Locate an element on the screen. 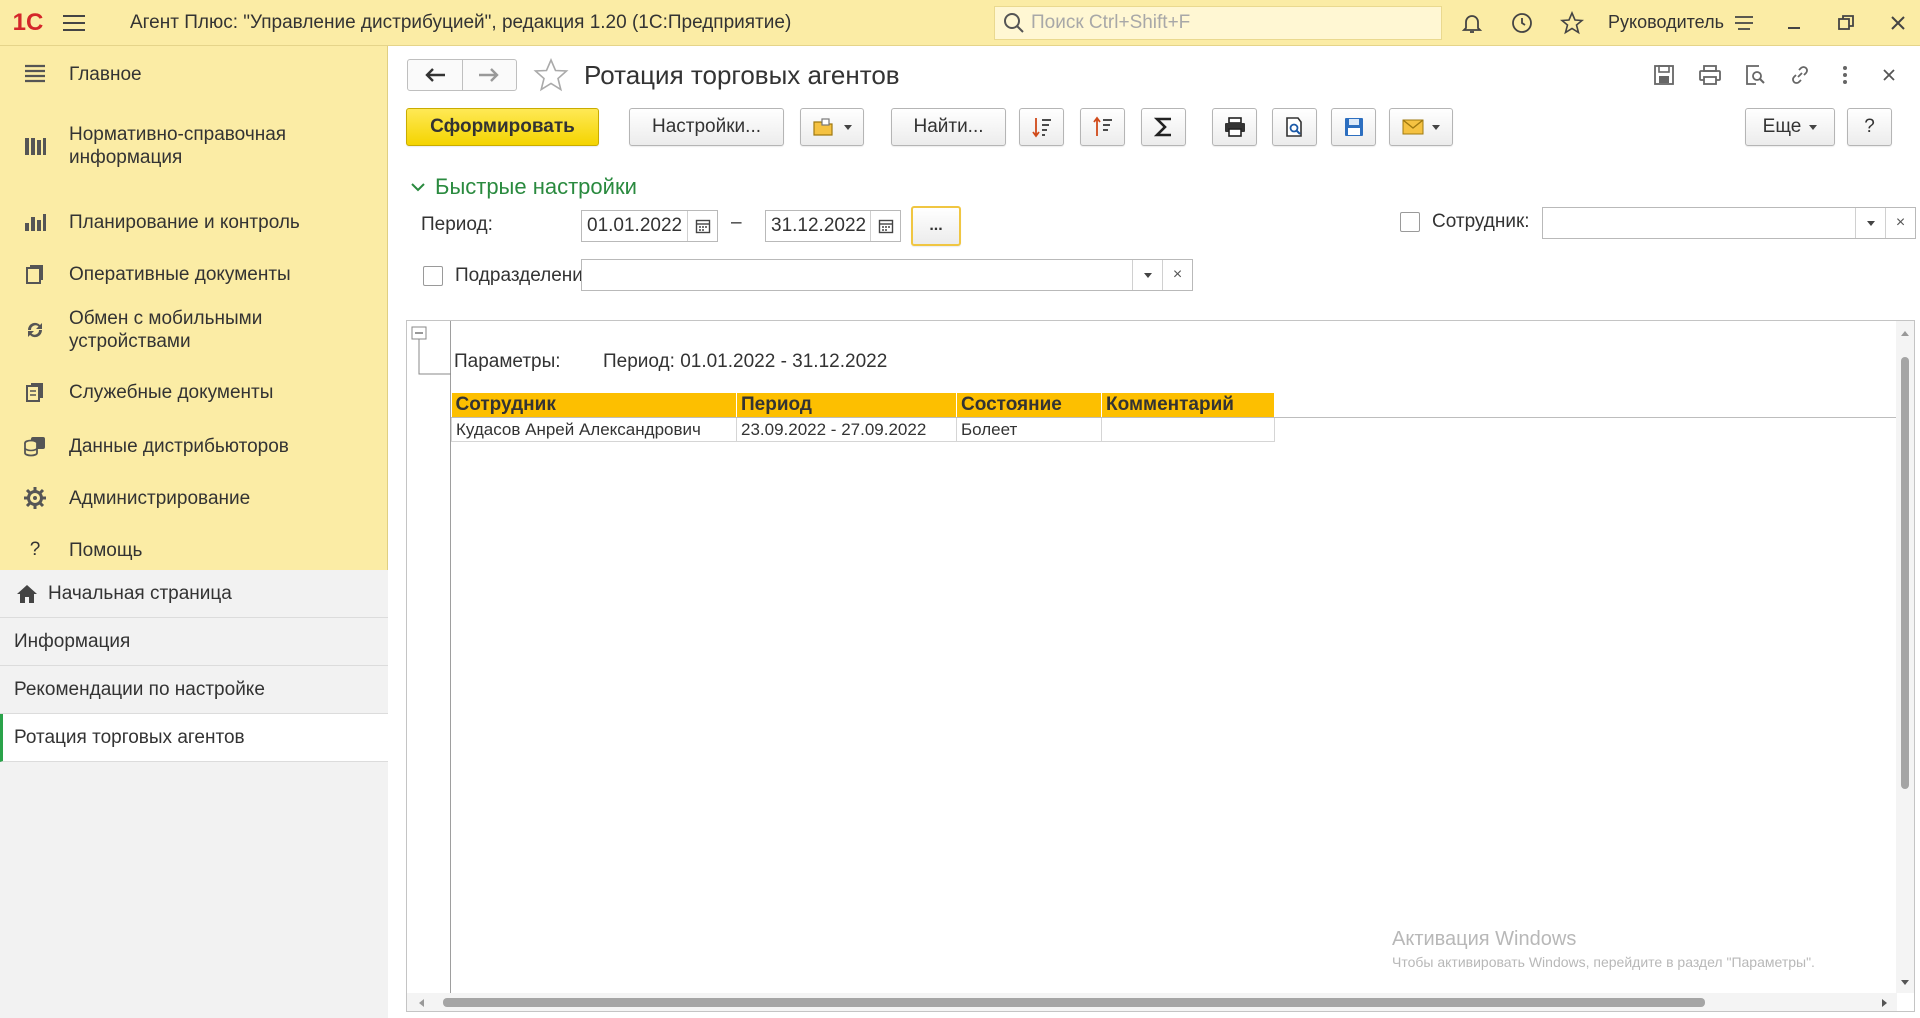  send-email-button is located at coordinates (1421, 127).